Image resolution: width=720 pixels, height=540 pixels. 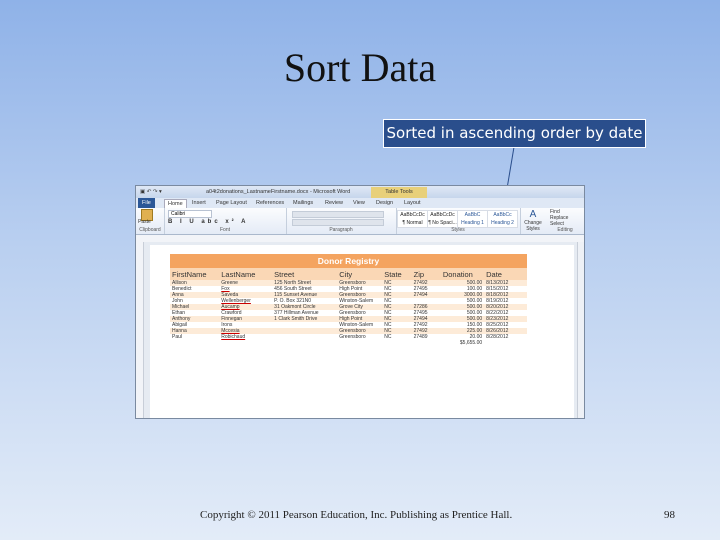 I want to click on vertical-ruler, so click(x=140, y=330).